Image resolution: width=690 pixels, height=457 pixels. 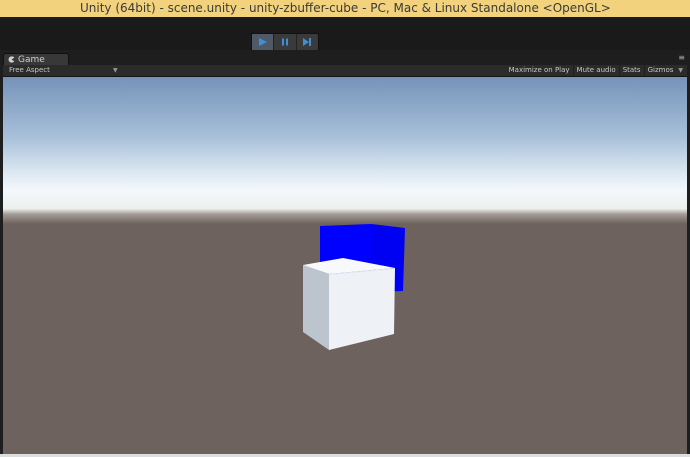 What do you see at coordinates (349, 304) in the screenshot?
I see `white-cube` at bounding box center [349, 304].